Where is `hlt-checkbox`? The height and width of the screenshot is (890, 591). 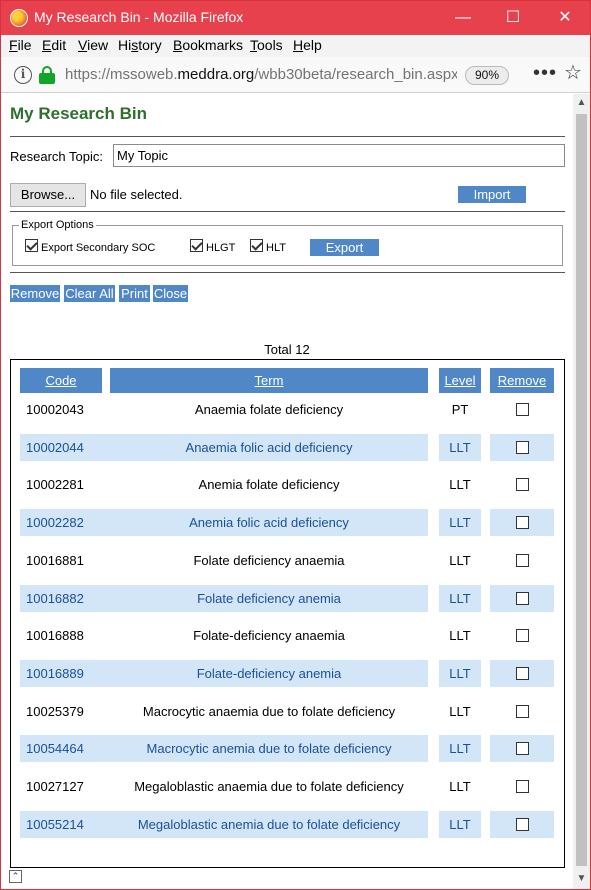 hlt-checkbox is located at coordinates (256, 245).